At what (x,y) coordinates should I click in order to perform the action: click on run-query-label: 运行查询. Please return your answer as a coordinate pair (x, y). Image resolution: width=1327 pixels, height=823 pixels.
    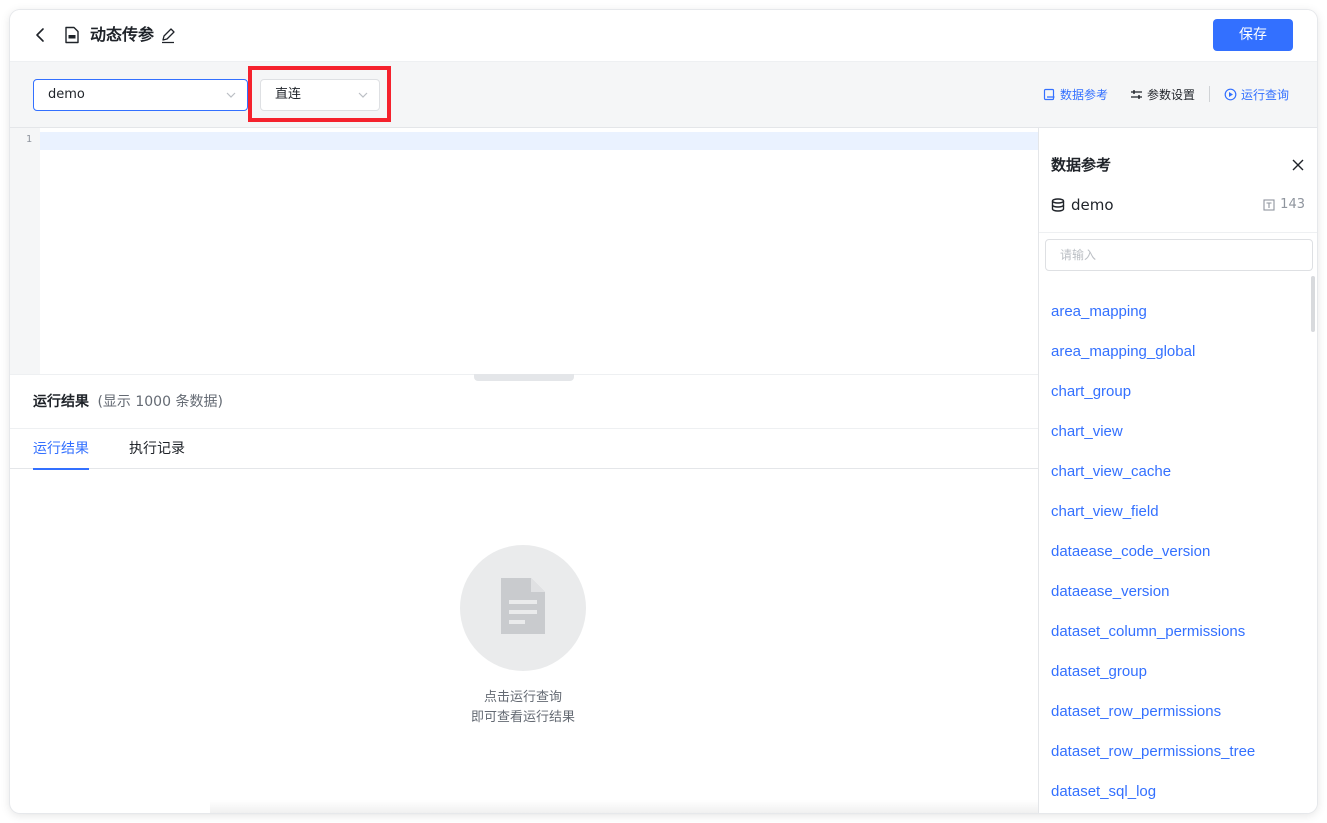
    Looking at the image, I should click on (1264, 94).